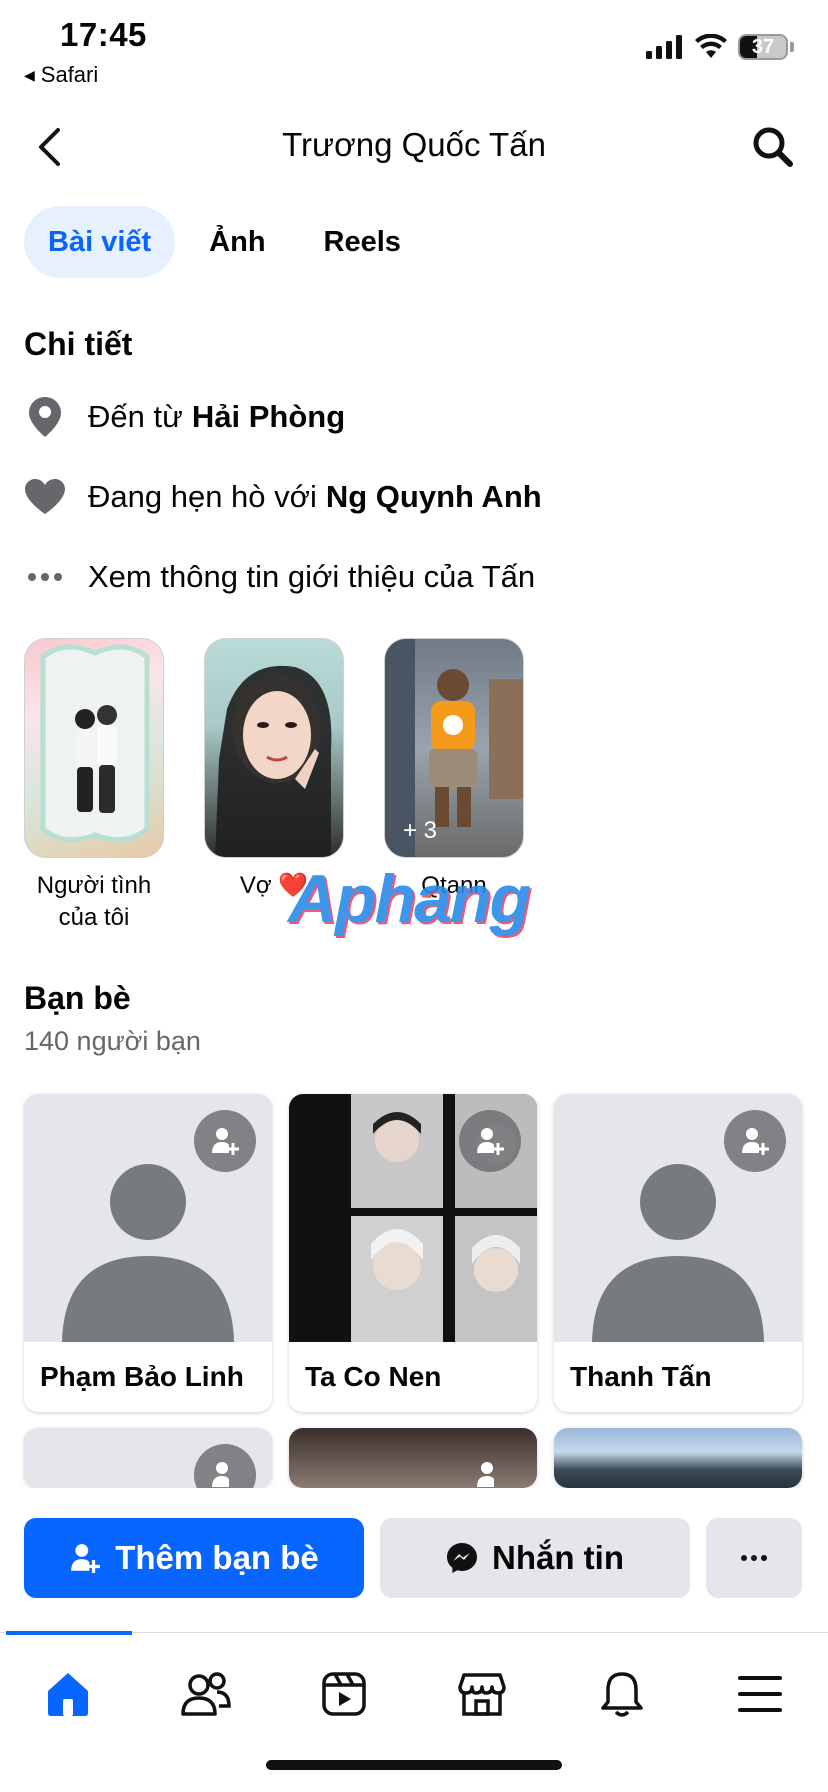 This screenshot has height=1792, width=828. What do you see at coordinates (184, 417) in the screenshot?
I see `detail-hometown: Đến từ Hải Phòng` at bounding box center [184, 417].